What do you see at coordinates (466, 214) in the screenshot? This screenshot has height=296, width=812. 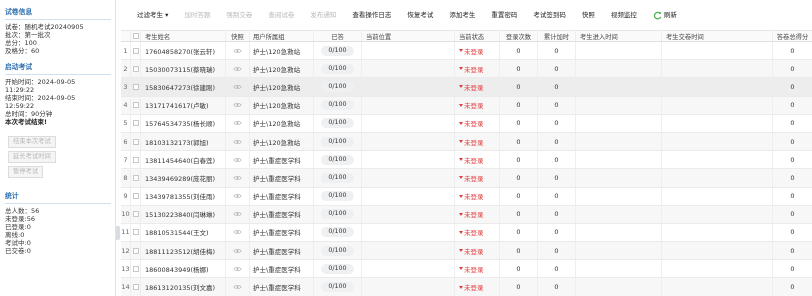 I see `table-row: 10 15130223840(闫琳琳) 护士\重症医学科 0/100 未登录 0 0 0` at bounding box center [466, 214].